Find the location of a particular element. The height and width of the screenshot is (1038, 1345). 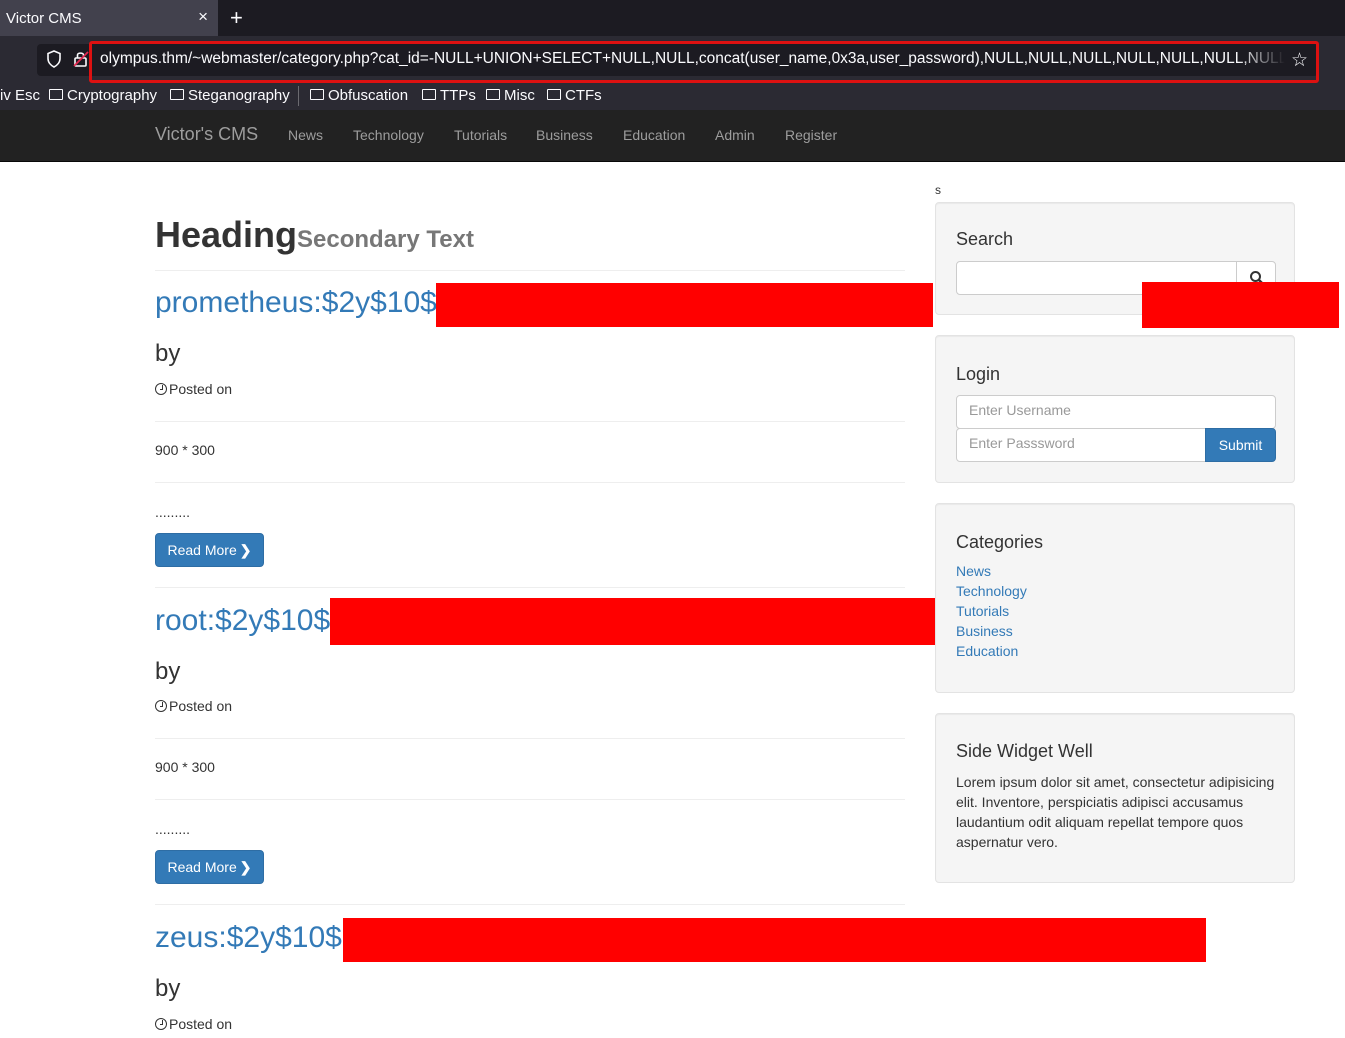

url-highlight-box is located at coordinates (704, 62).